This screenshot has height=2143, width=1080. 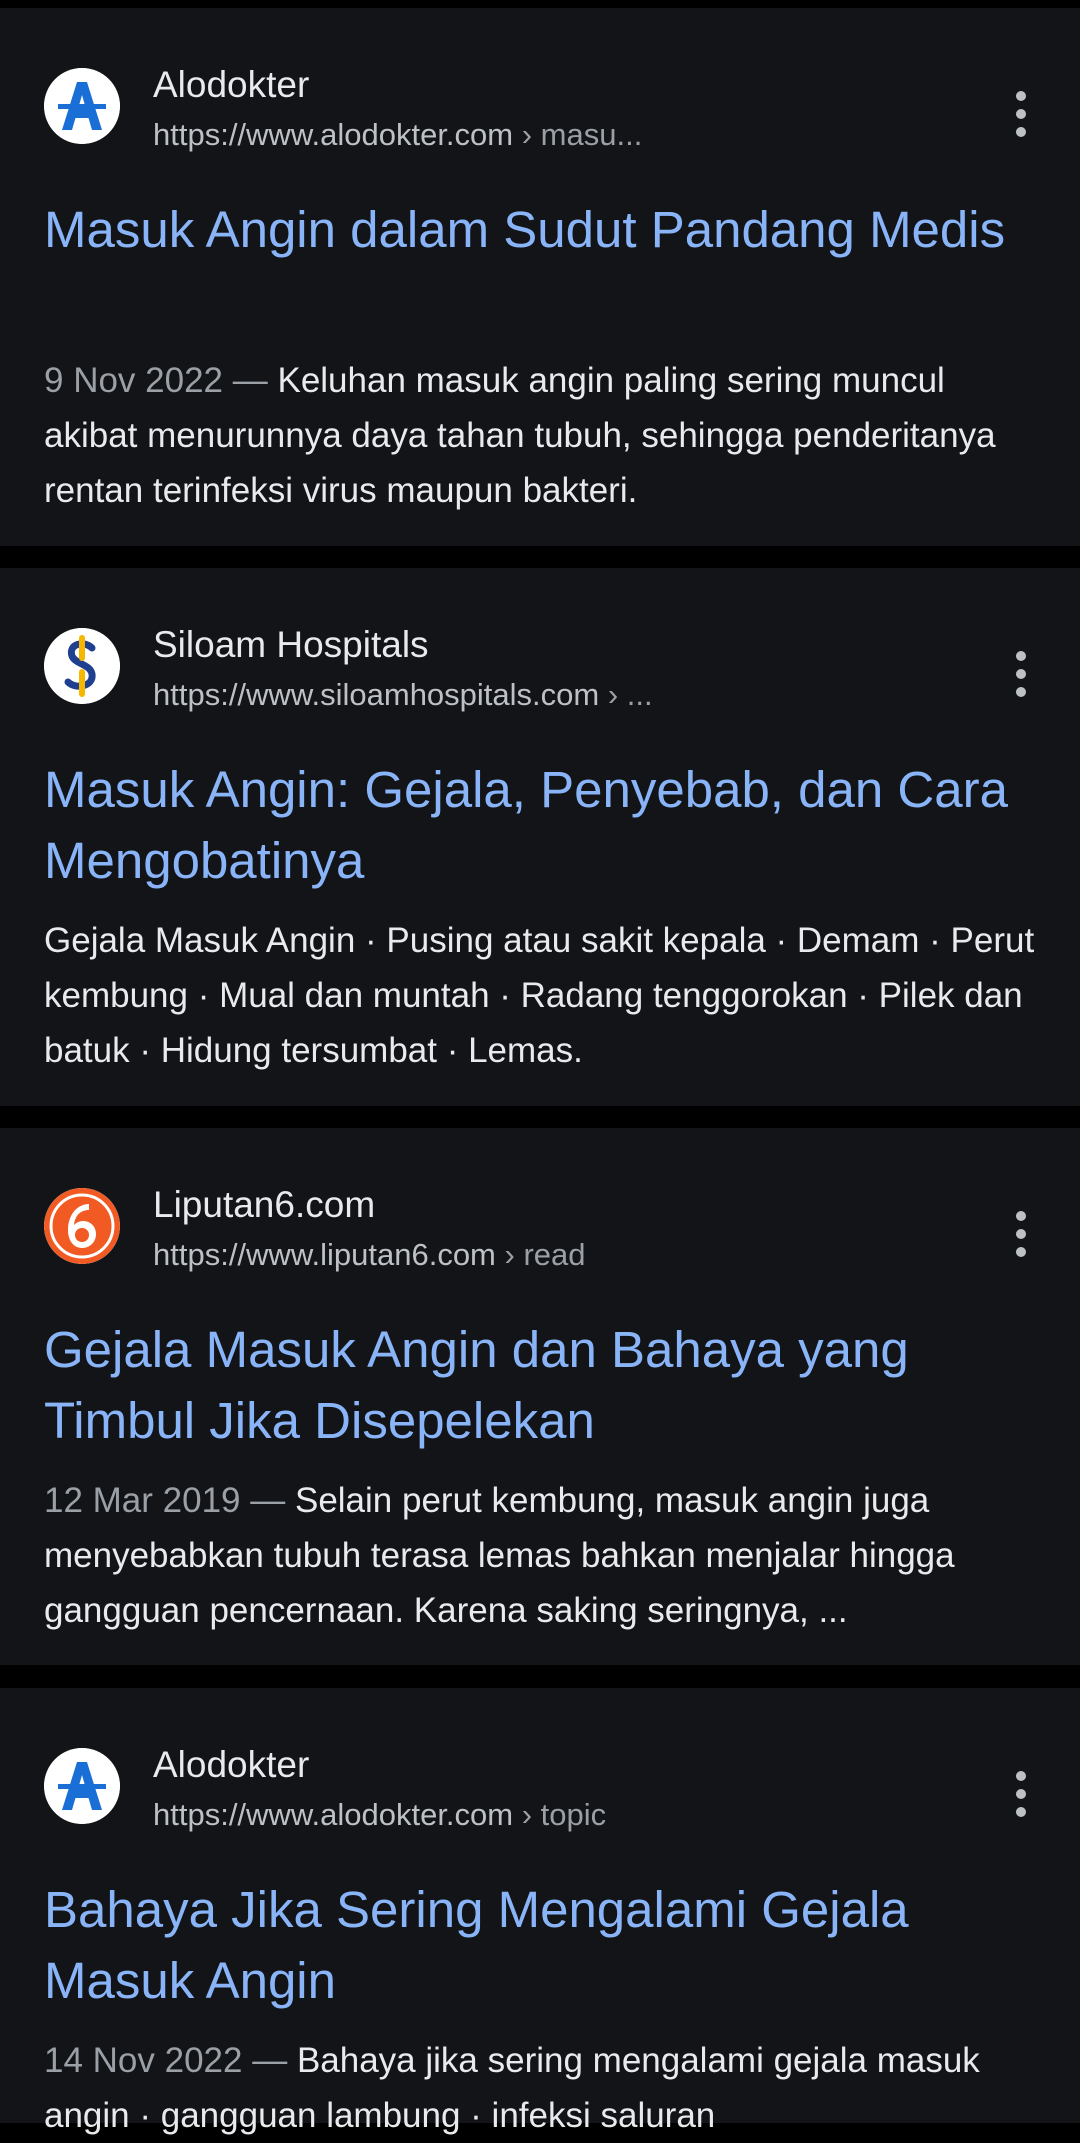 I want to click on site-url: https://www.liputan6.com › read, so click(x=369, y=1255).